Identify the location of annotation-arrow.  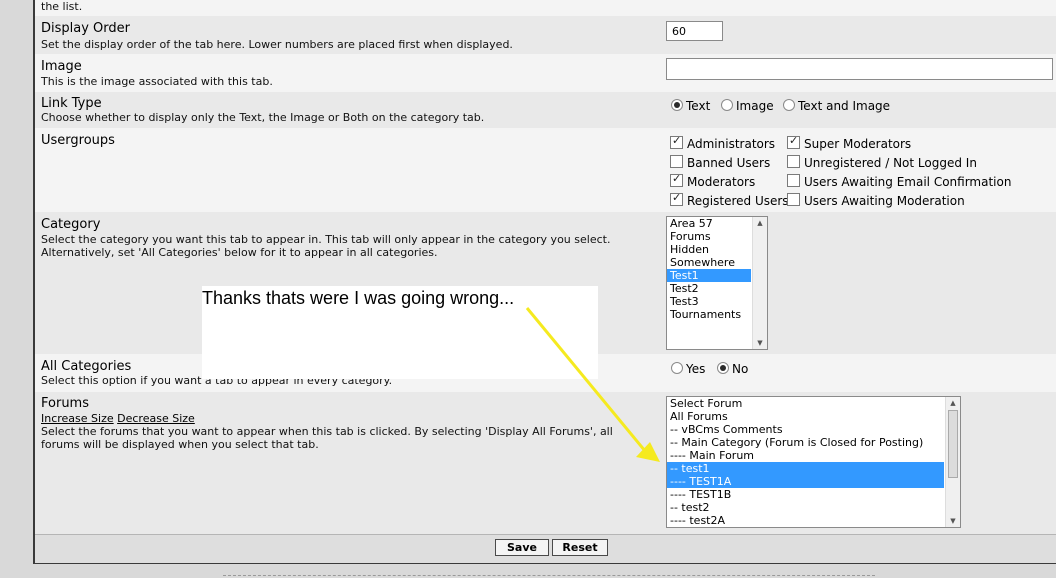
(592, 384).